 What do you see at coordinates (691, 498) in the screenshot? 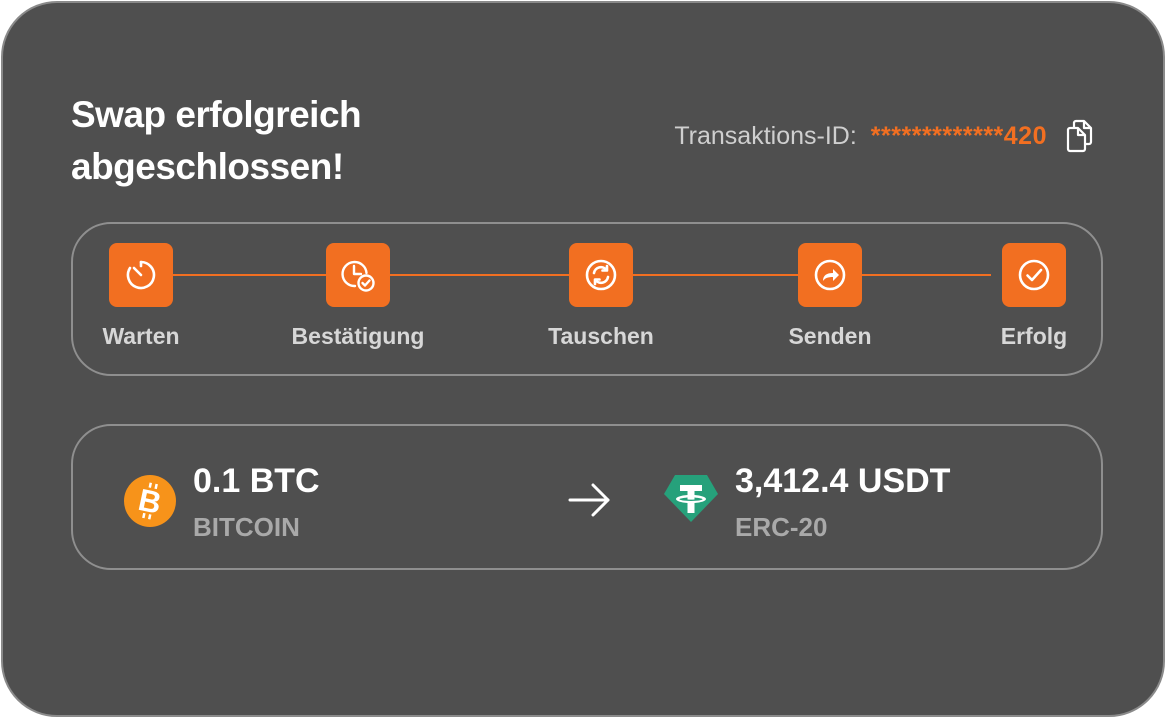
I see `tether-icon` at bounding box center [691, 498].